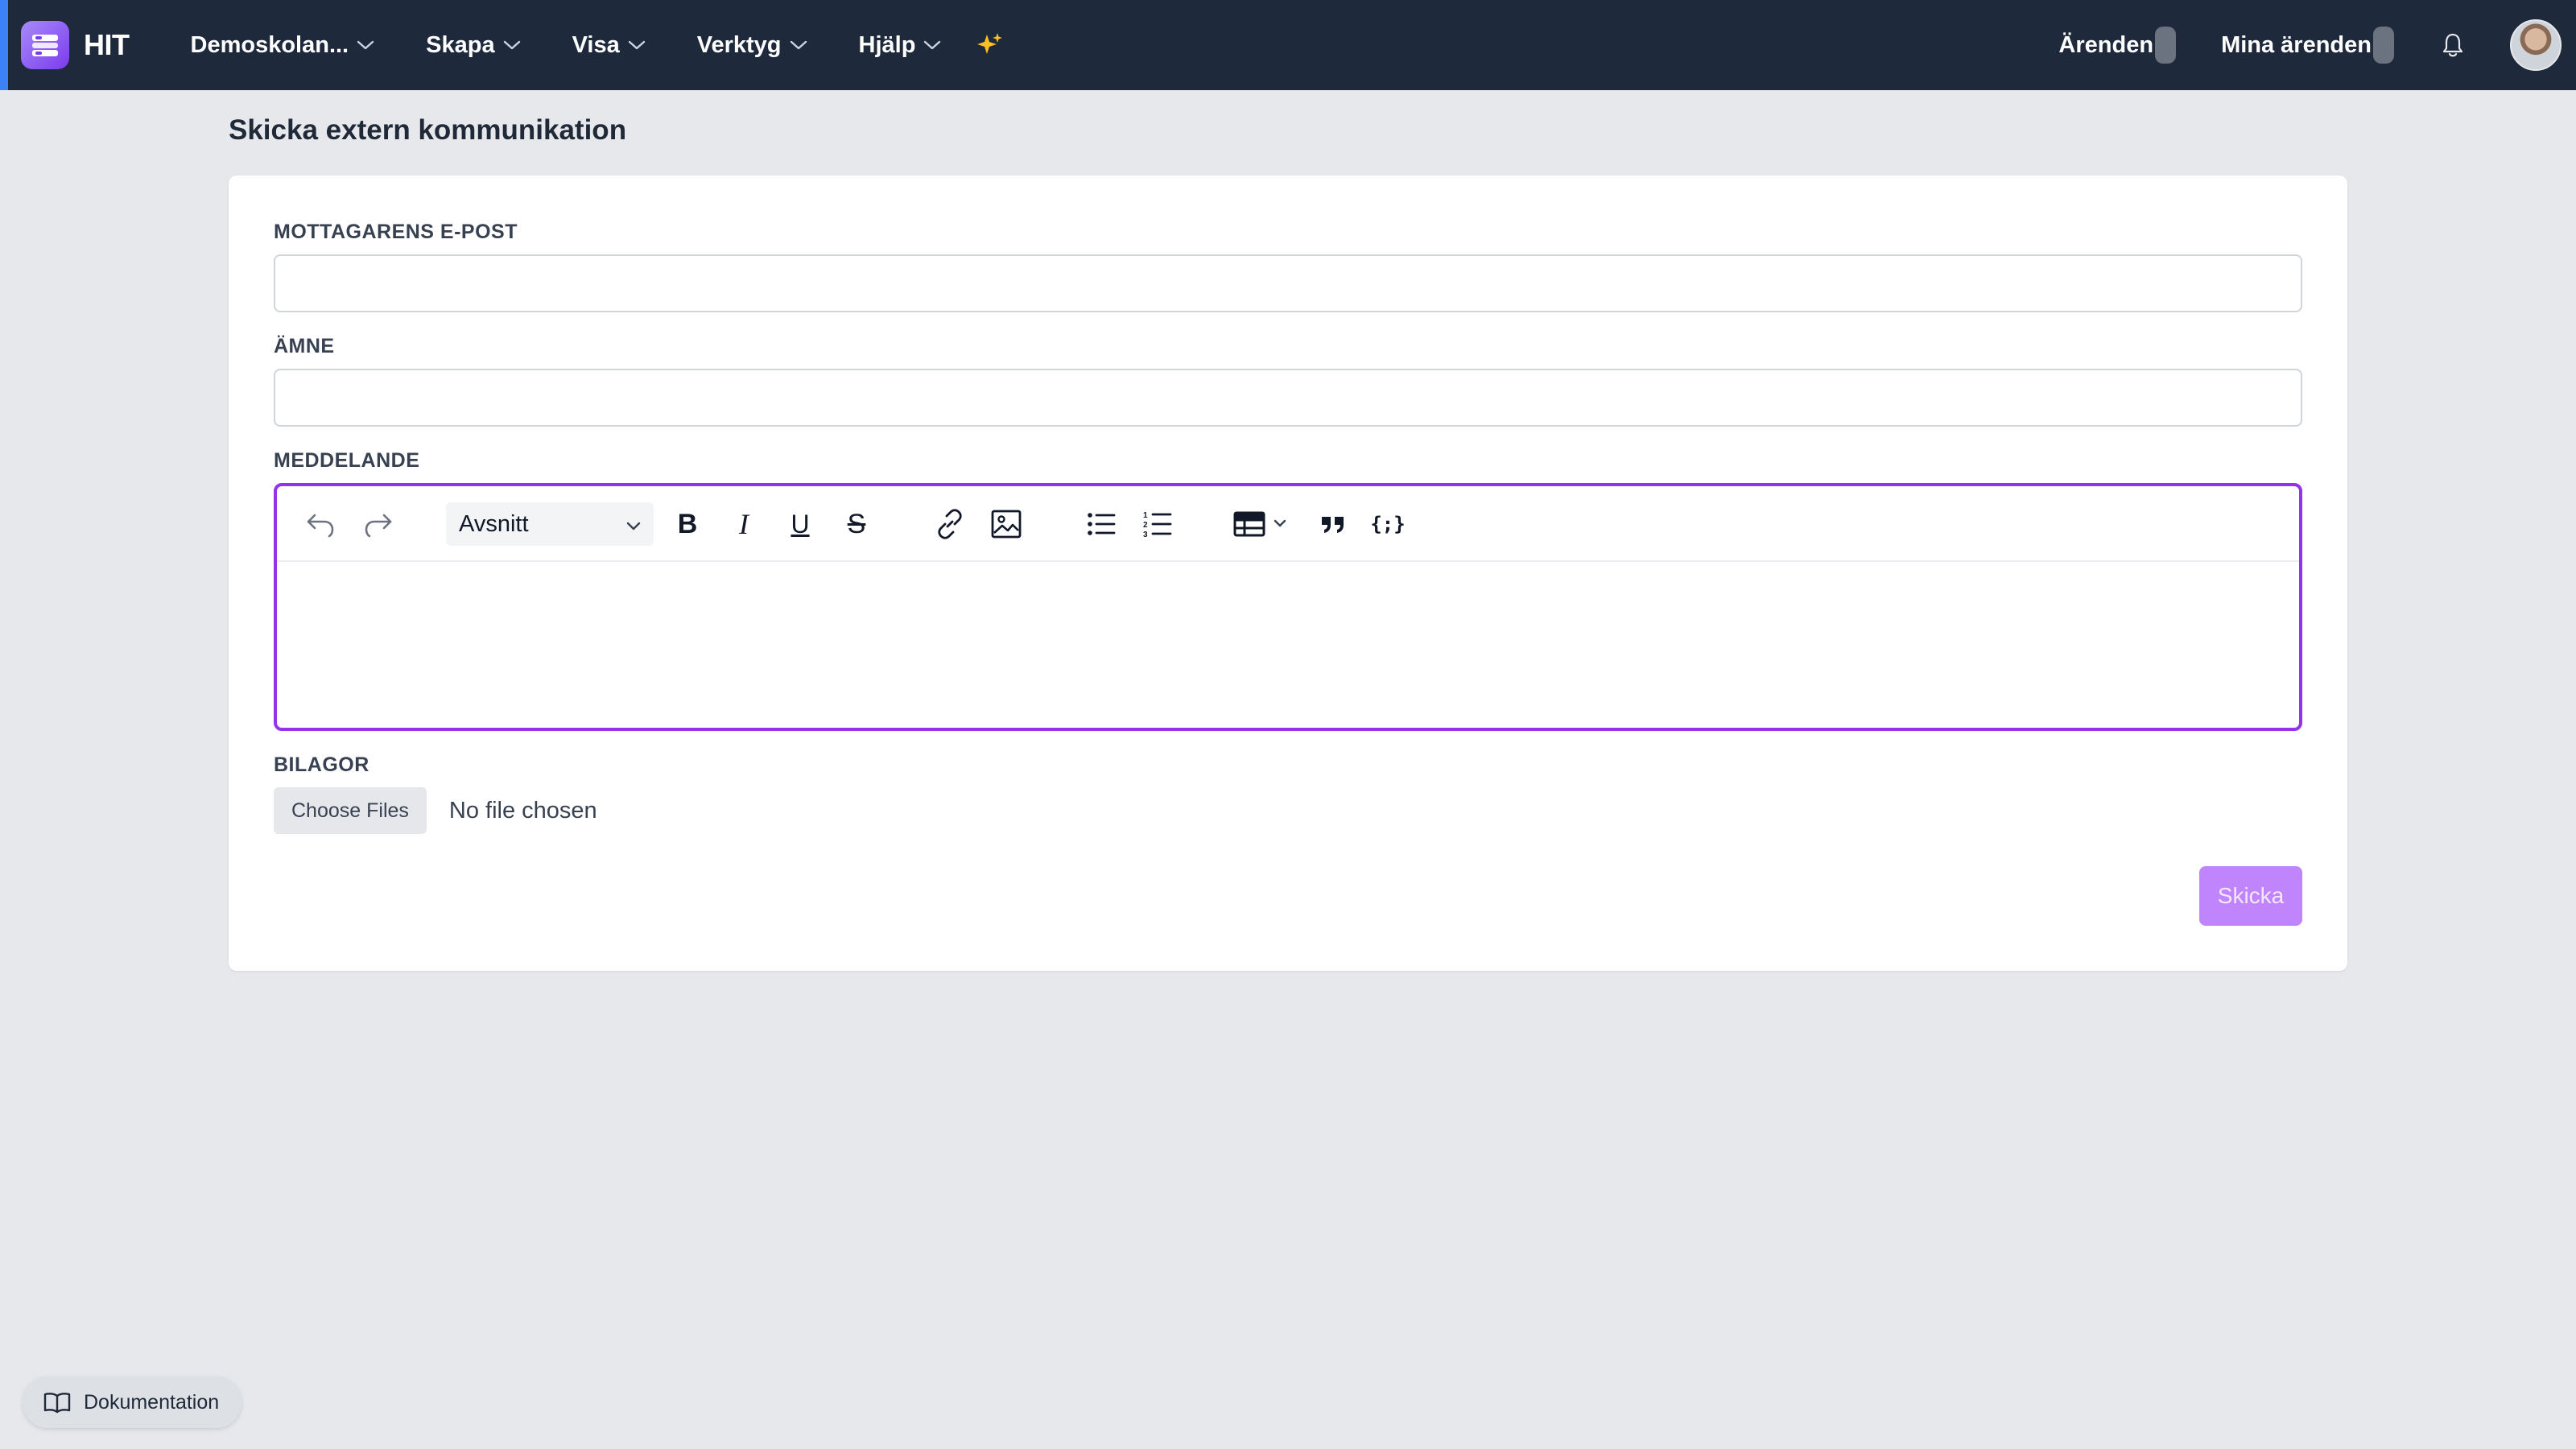 This screenshot has width=2576, height=1449. What do you see at coordinates (75, 45) in the screenshot?
I see `app-logo: HIT` at bounding box center [75, 45].